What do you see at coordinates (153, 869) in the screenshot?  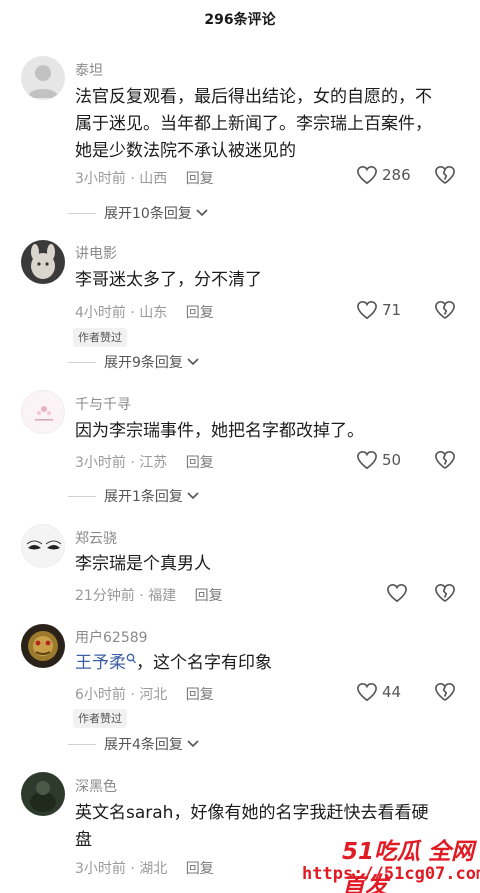 I see `comment-location: 湖北` at bounding box center [153, 869].